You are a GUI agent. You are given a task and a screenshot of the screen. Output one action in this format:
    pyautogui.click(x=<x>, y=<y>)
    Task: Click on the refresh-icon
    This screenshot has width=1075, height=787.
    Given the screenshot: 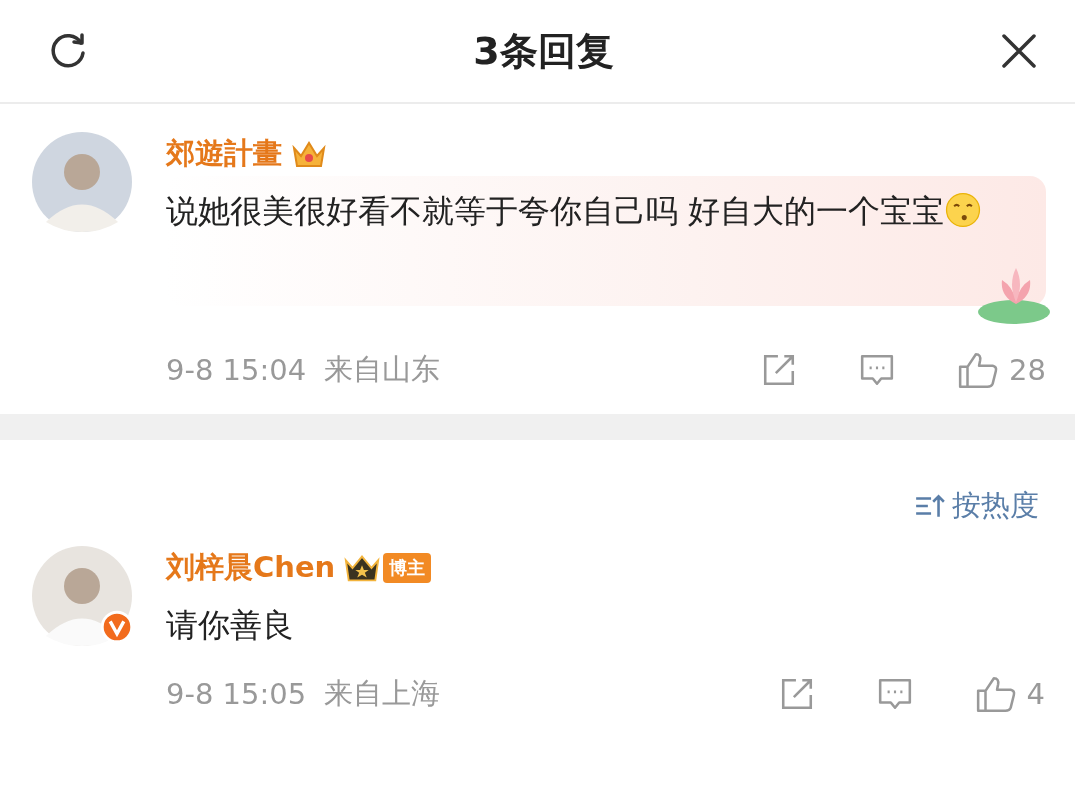 What is the action you would take?
    pyautogui.click(x=68, y=51)
    